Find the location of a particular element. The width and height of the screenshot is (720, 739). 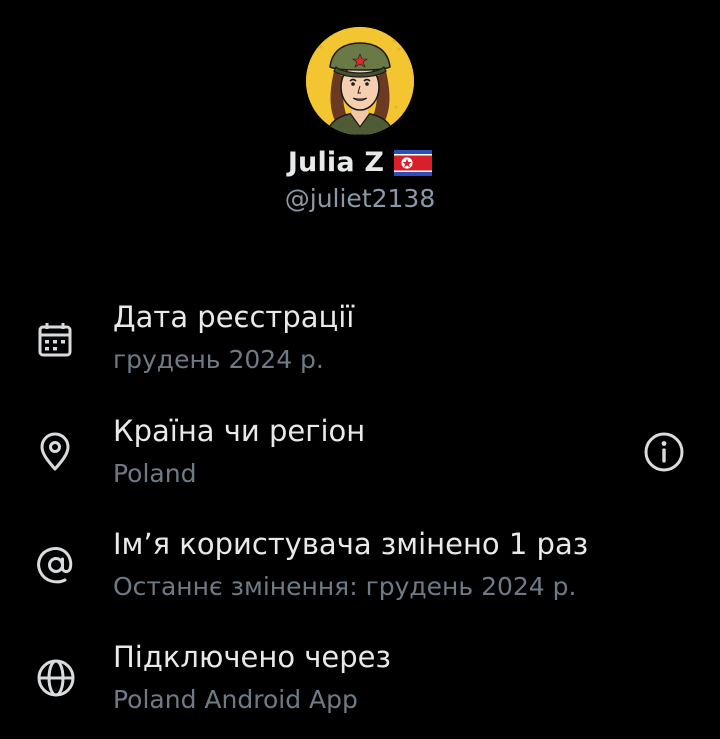

avatar is located at coordinates (360, 81).